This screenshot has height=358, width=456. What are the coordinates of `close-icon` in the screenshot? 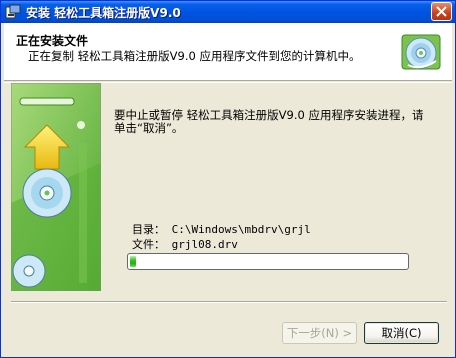 It's located at (441, 11).